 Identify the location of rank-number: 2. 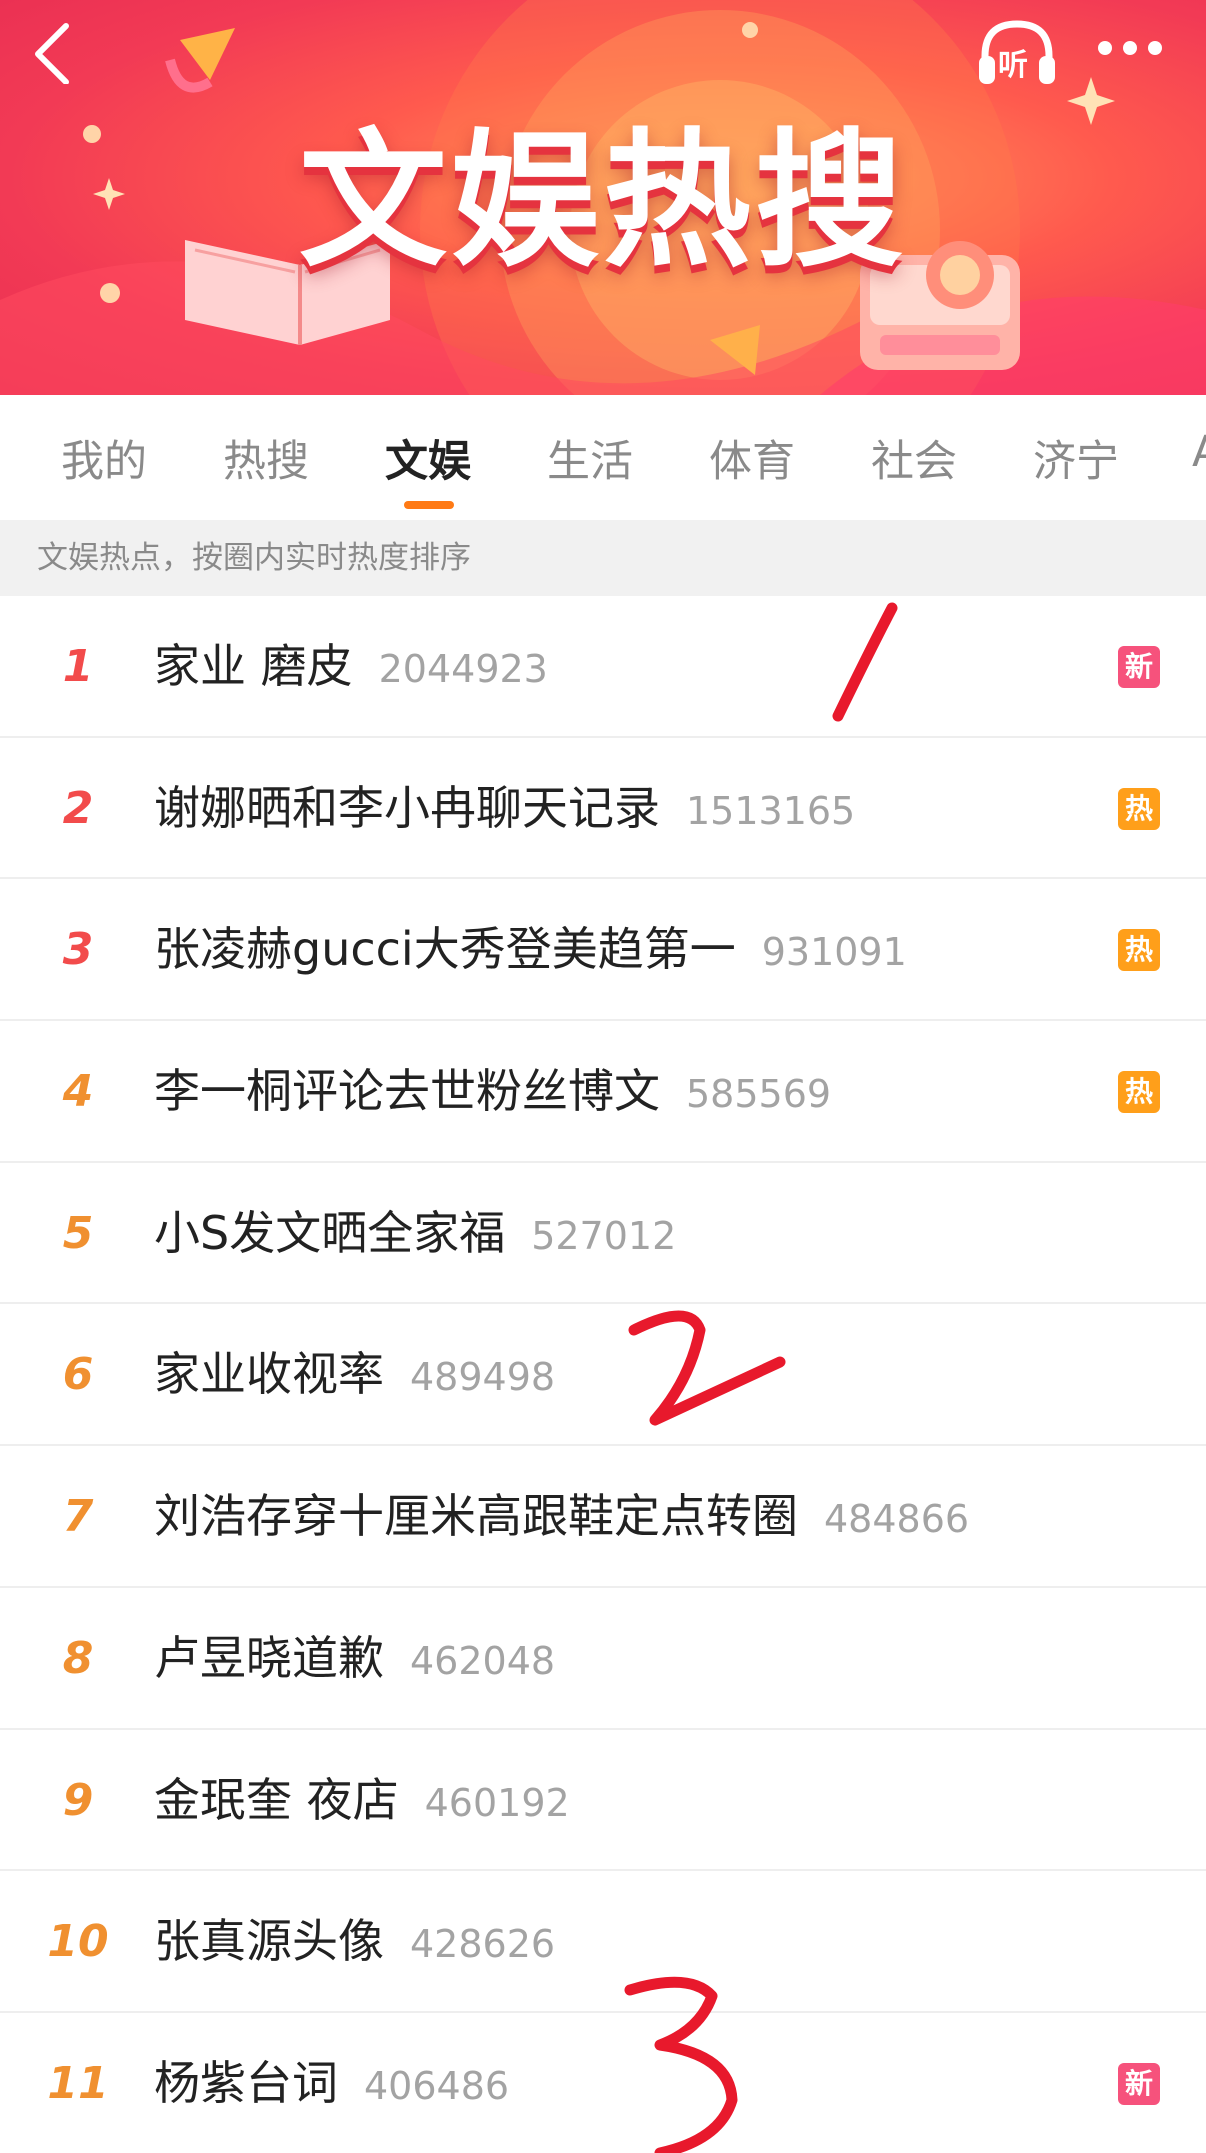
(78, 808).